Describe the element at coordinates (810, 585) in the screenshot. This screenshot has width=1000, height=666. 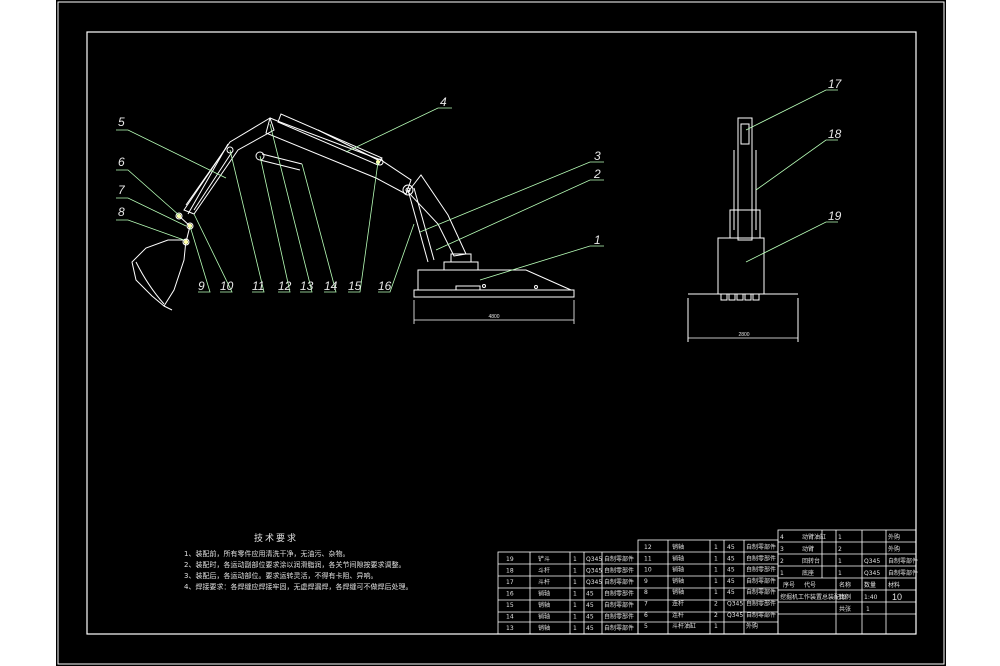
I see `hdr-code: 代号` at that location.